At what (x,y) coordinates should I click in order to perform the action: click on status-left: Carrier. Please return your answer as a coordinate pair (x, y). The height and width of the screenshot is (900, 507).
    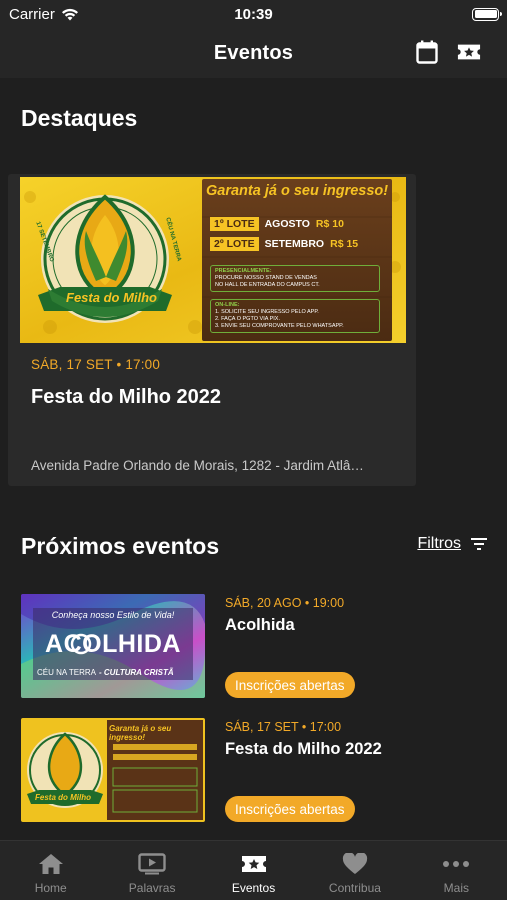
    Looking at the image, I should click on (44, 14).